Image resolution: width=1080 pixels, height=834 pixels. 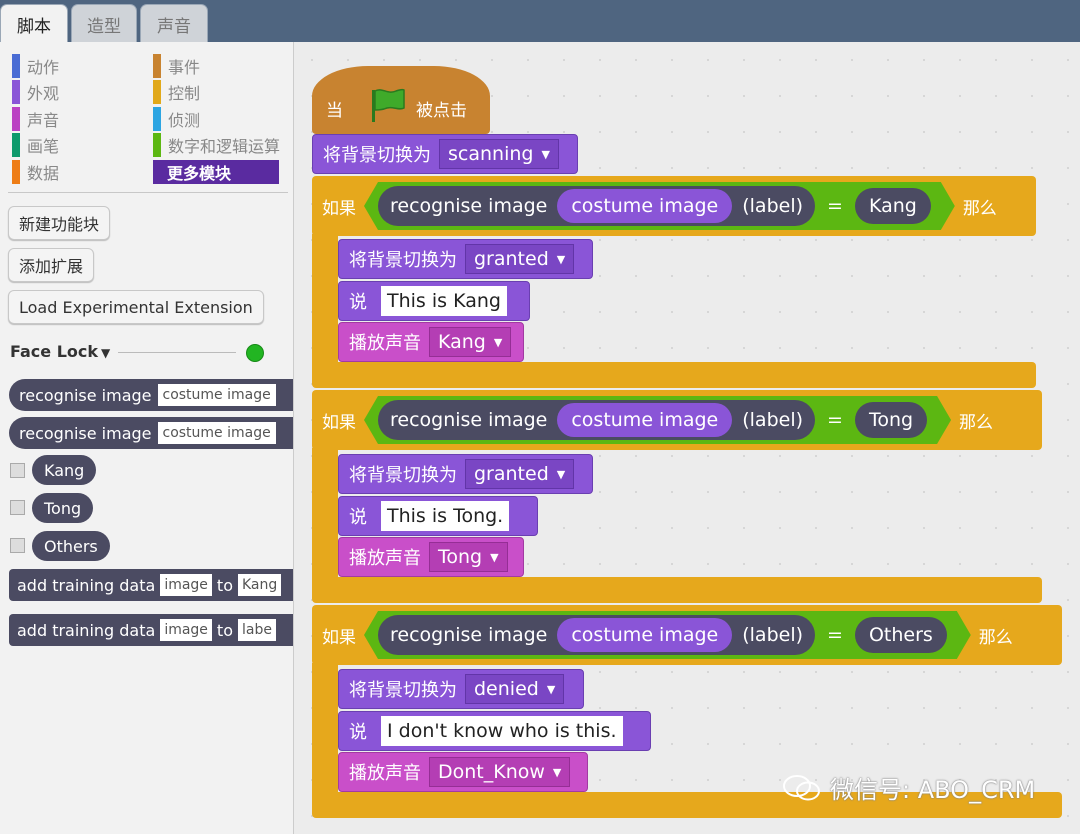 What do you see at coordinates (177, 352) in the screenshot?
I see `extension-divider` at bounding box center [177, 352].